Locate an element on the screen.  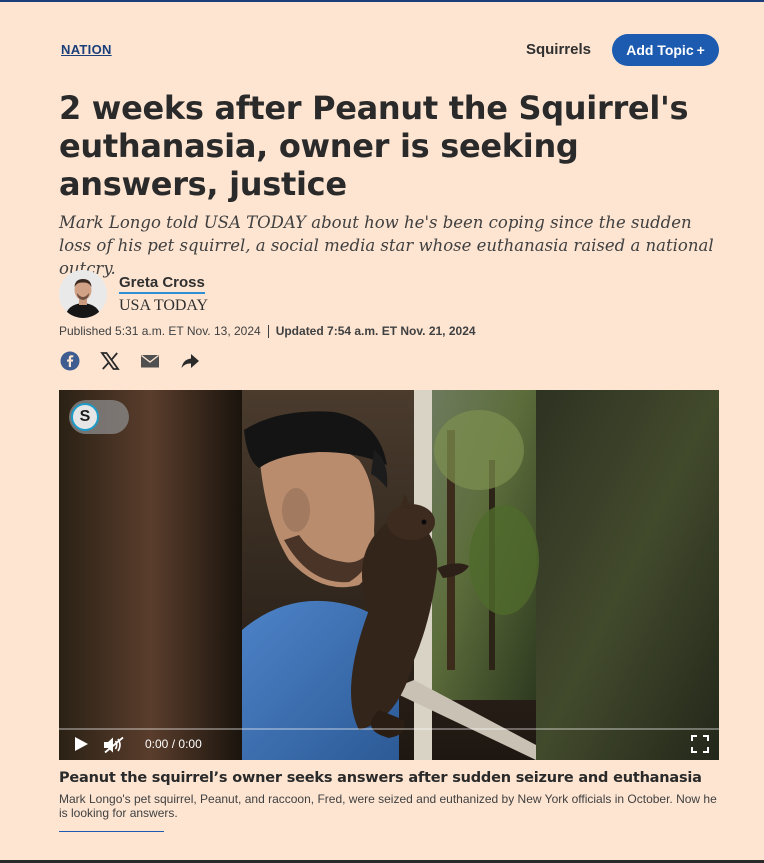
video-progress-bar is located at coordinates (389, 729).